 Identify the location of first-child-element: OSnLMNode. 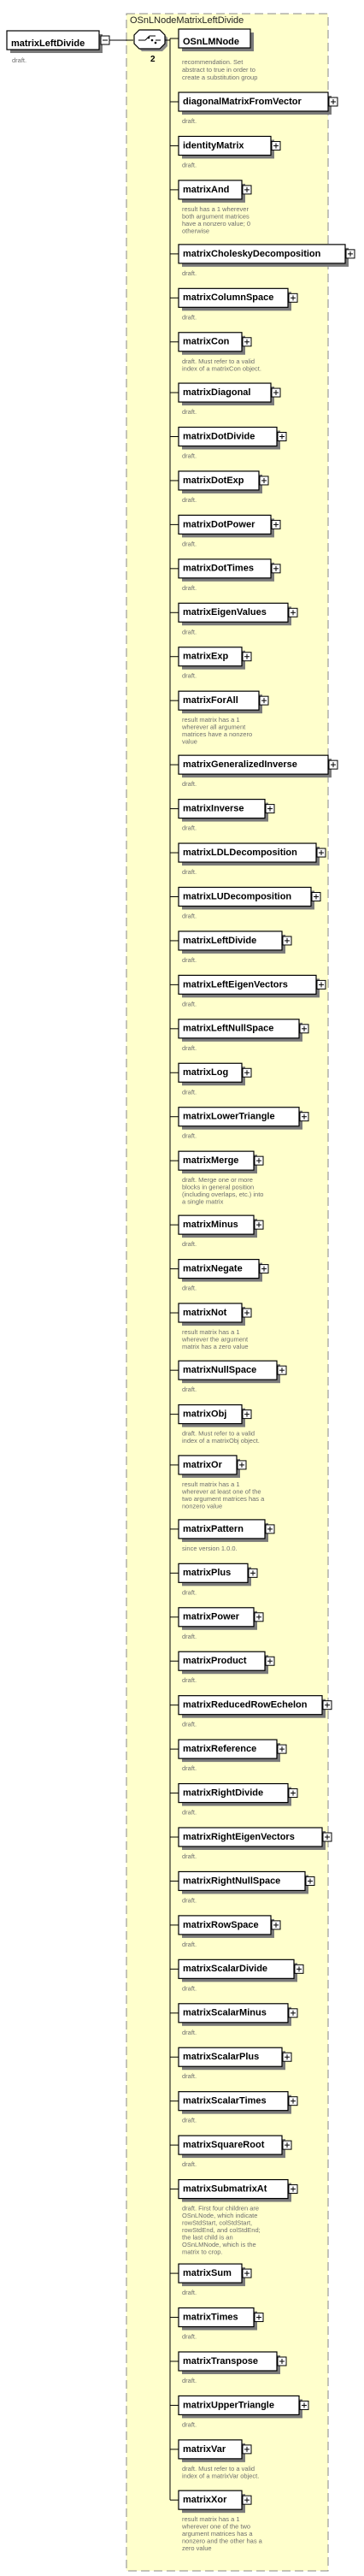
(216, 39).